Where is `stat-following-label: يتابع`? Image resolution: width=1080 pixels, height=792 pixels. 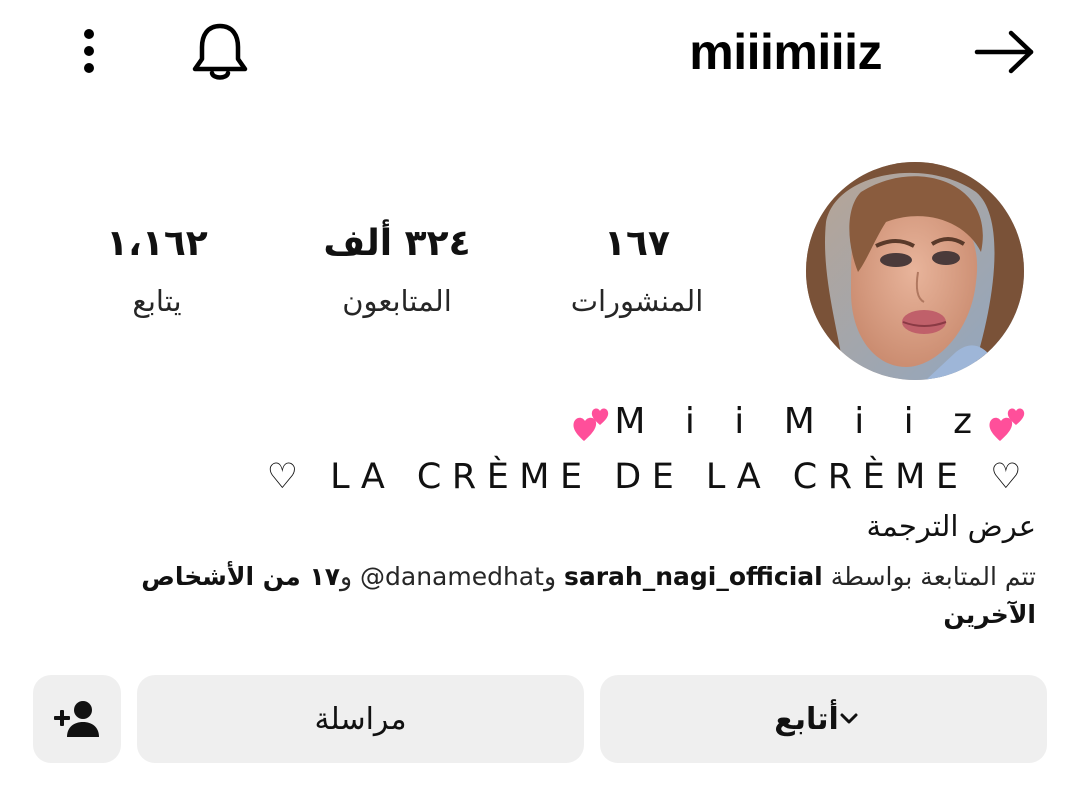 stat-following-label: يتابع is located at coordinates (157, 301).